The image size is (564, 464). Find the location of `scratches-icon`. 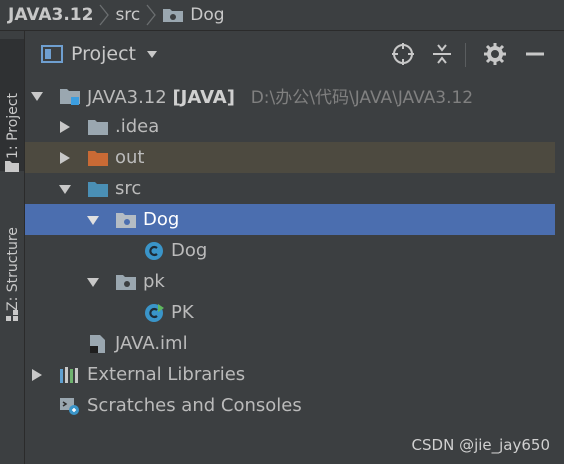

scratches-icon is located at coordinates (69, 406).